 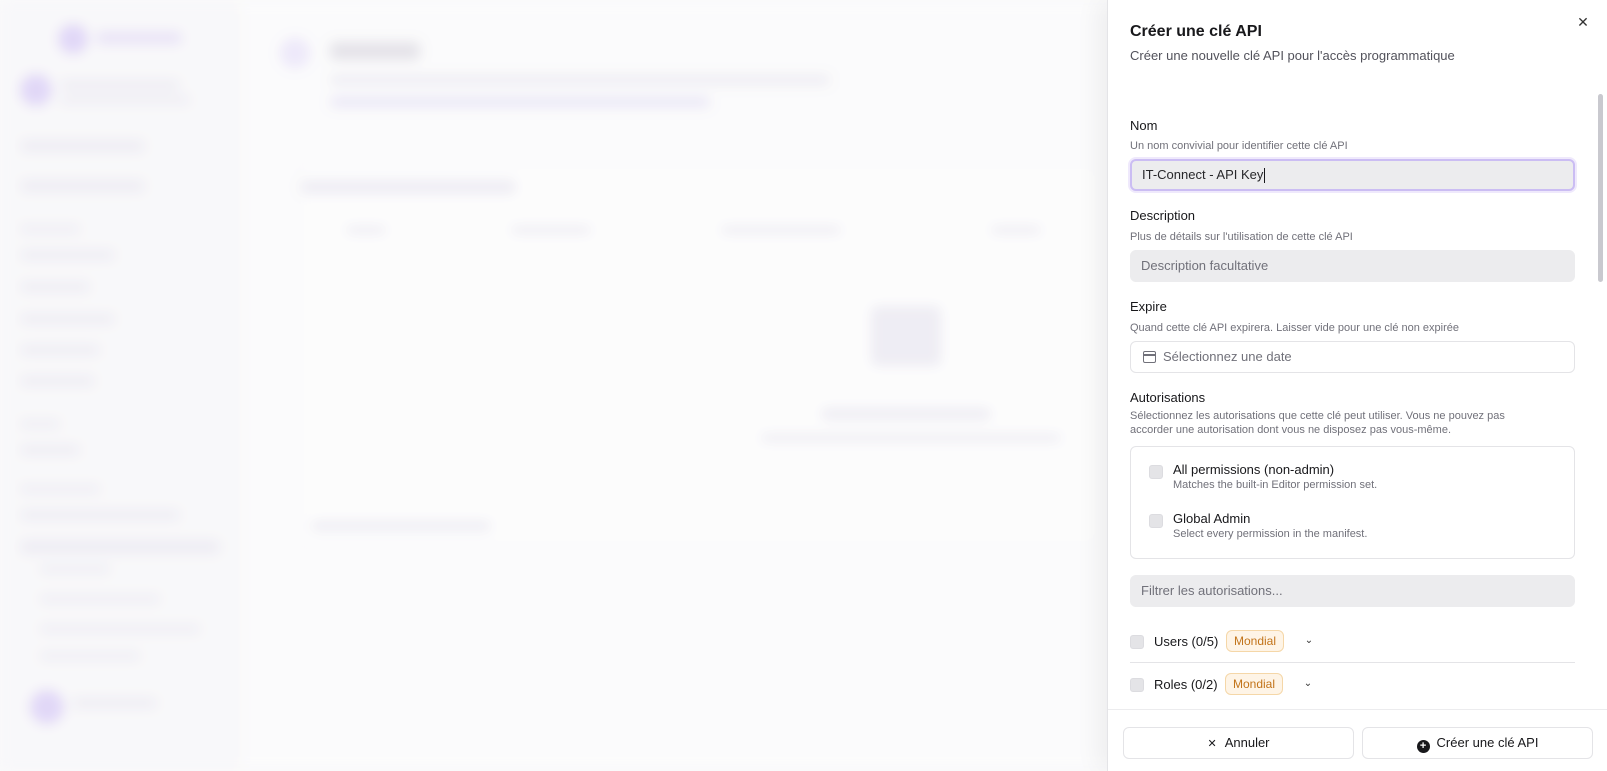 I want to click on name-input-value: IT-Connect - API Key, so click(x=1203, y=174).